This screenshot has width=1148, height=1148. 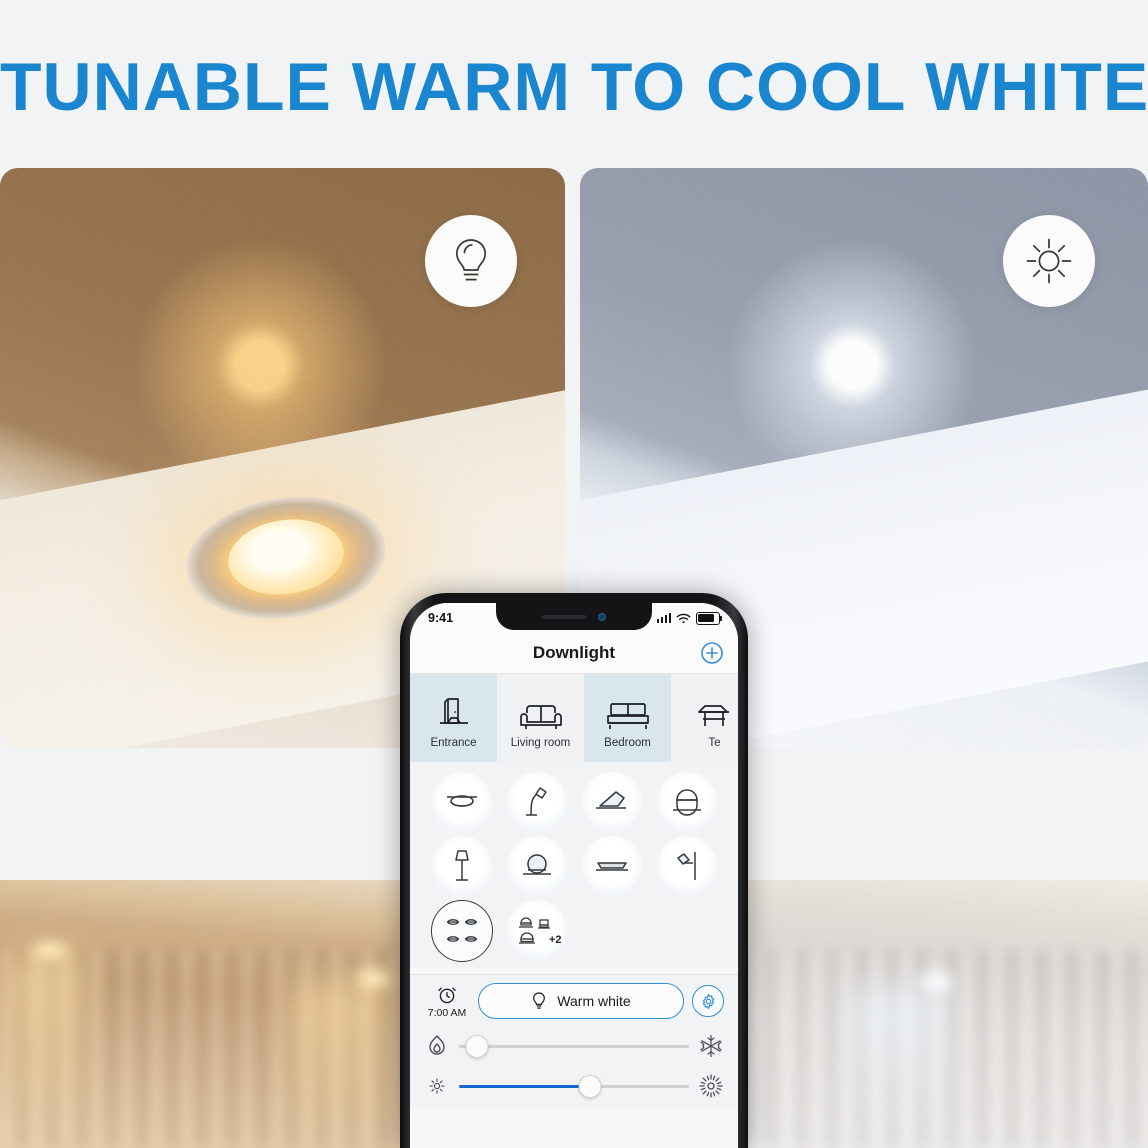 I want to click on tab-label: Te, so click(x=714, y=743).